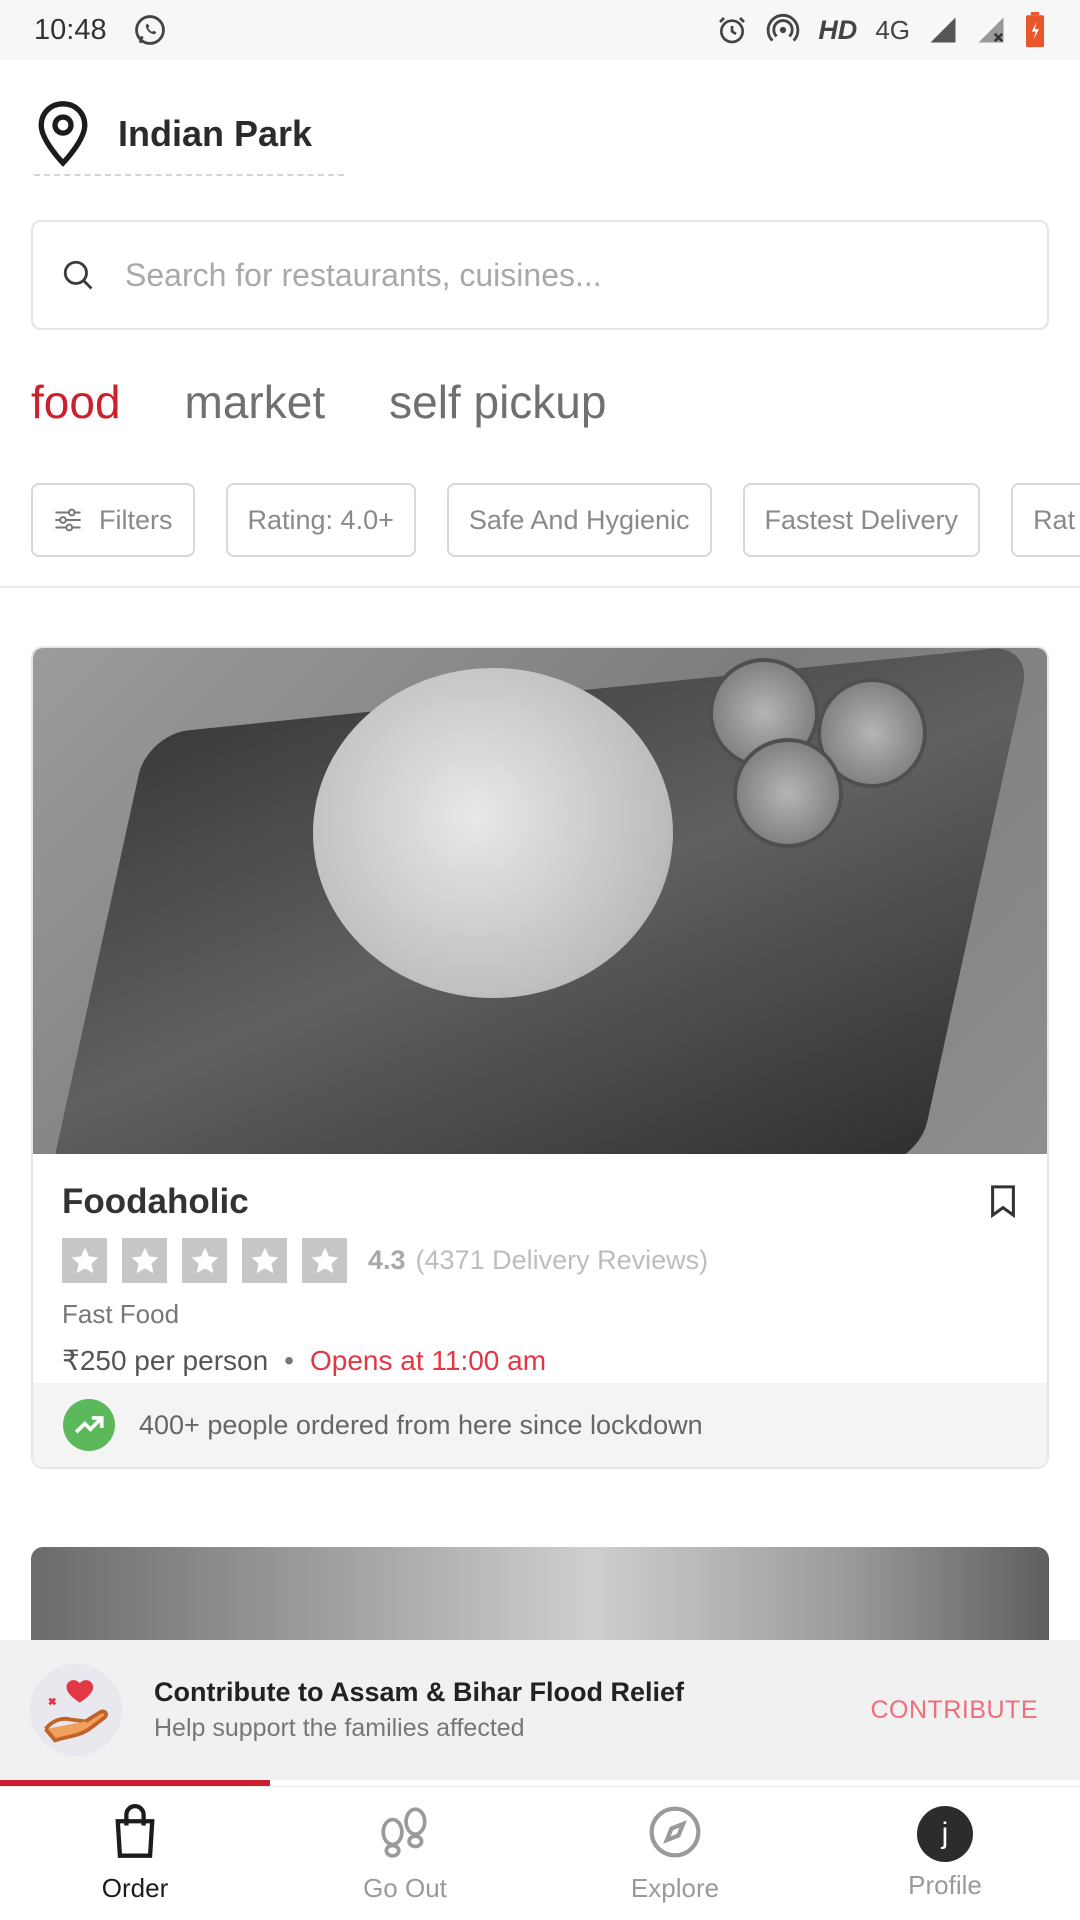  What do you see at coordinates (732, 30) in the screenshot?
I see `alarm-icon` at bounding box center [732, 30].